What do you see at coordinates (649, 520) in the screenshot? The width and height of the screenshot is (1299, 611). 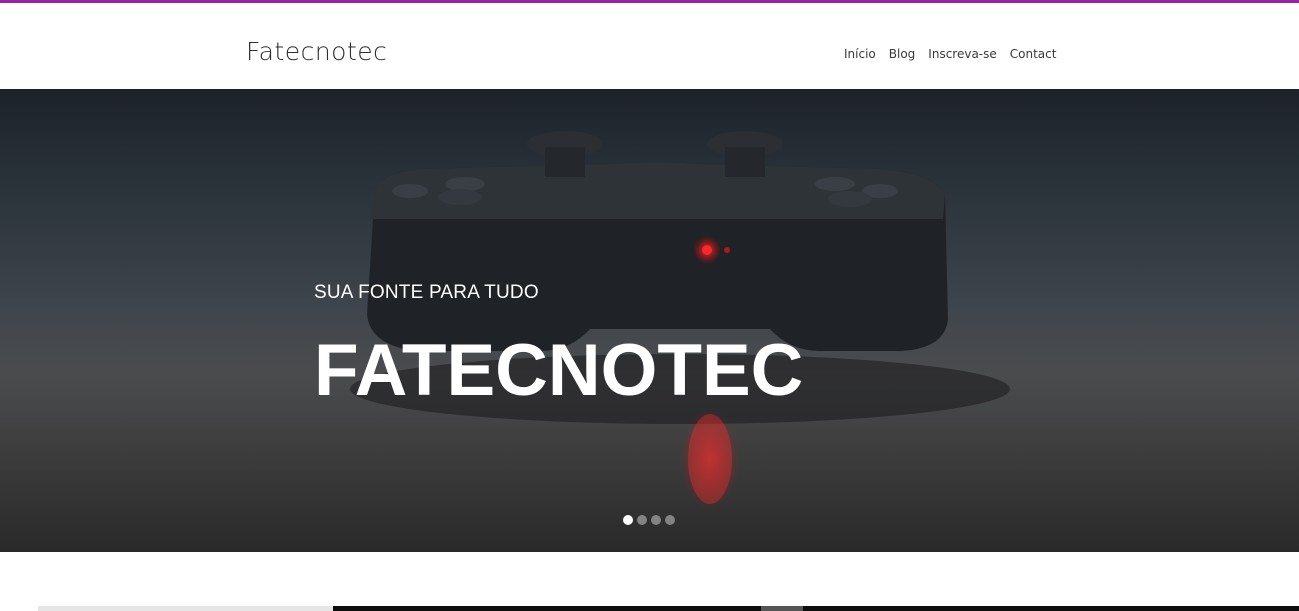 I see `slideshow-dots` at bounding box center [649, 520].